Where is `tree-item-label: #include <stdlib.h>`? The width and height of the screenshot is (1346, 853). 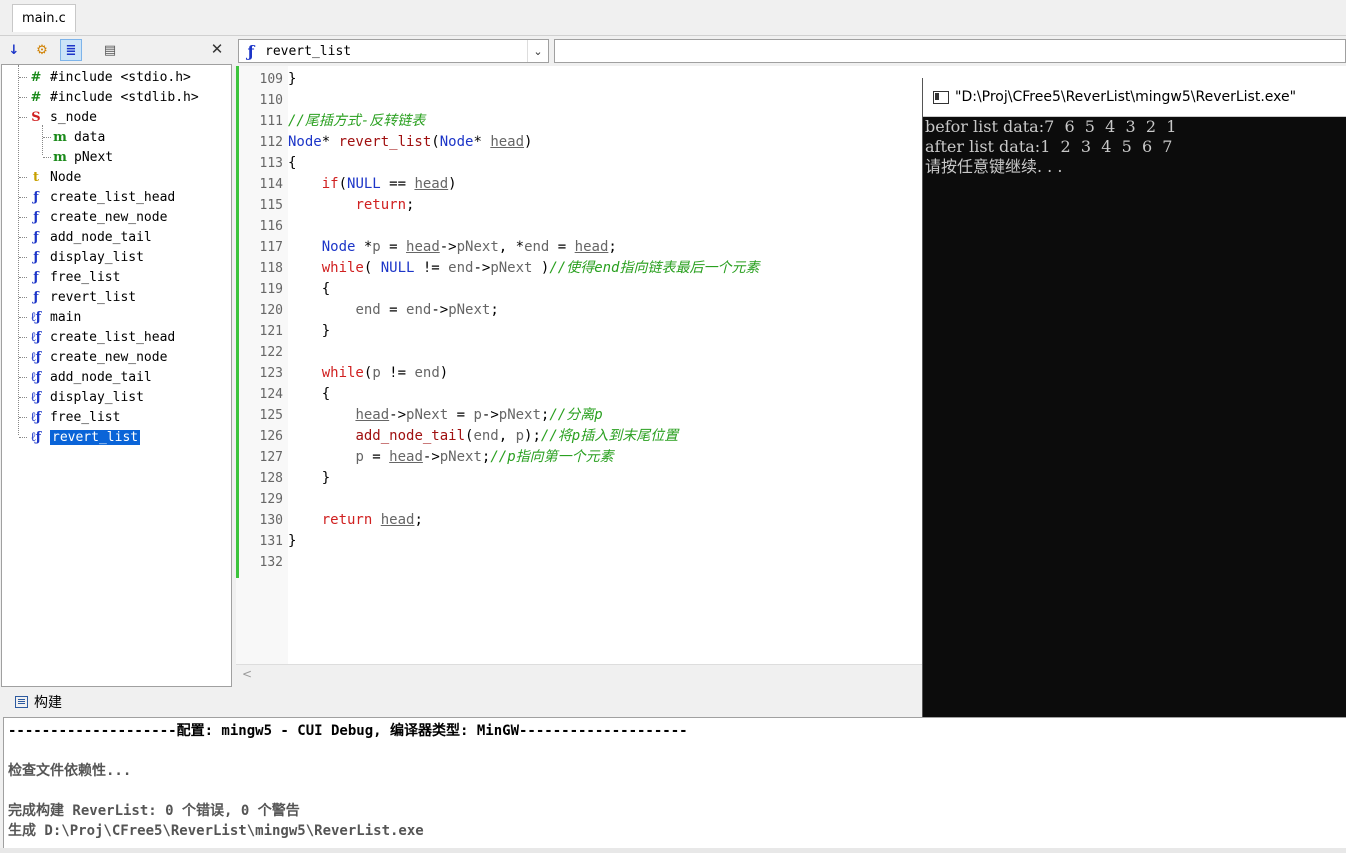 tree-item-label: #include <stdlib.h> is located at coordinates (124, 97).